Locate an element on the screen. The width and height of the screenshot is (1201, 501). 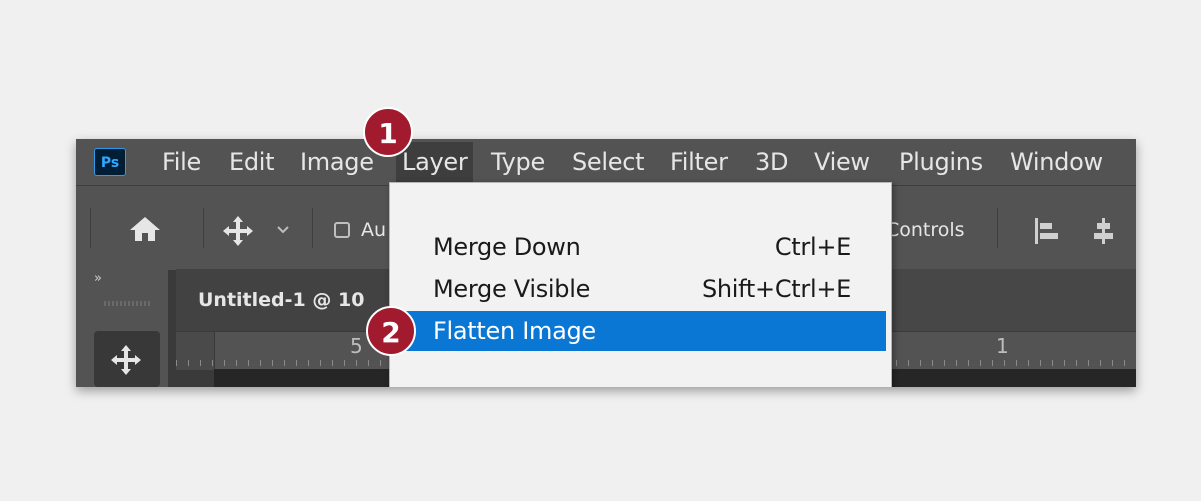
menu-window: Window is located at coordinates (1056, 162).